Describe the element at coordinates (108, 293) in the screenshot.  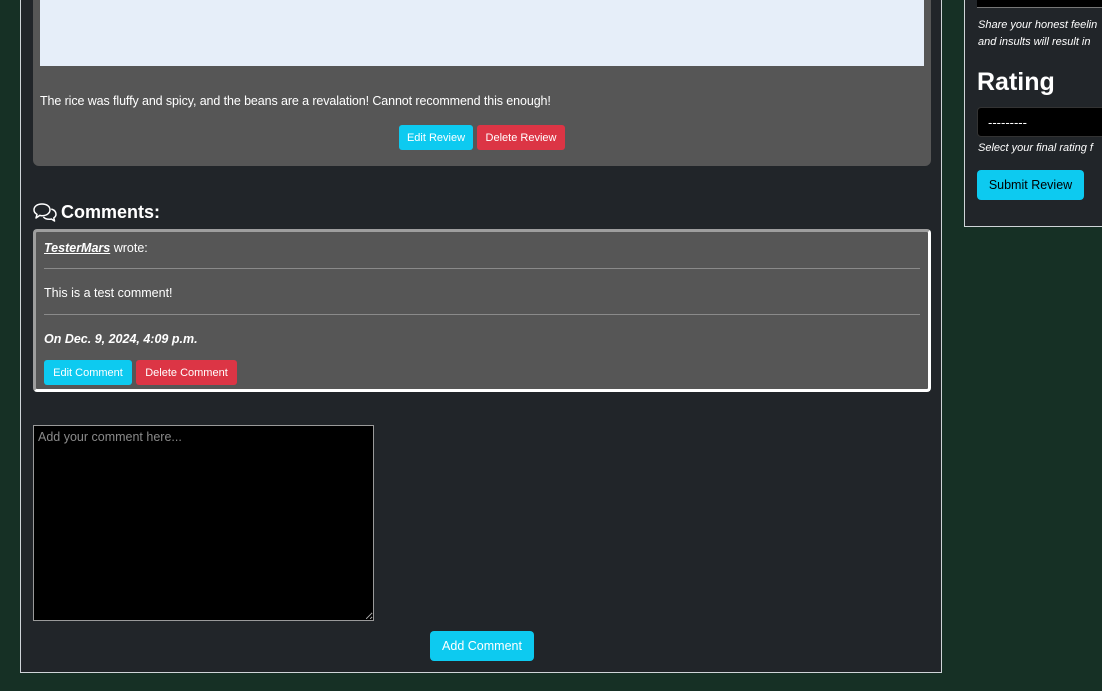
I see `comment-body: This is a test comment!` at that location.